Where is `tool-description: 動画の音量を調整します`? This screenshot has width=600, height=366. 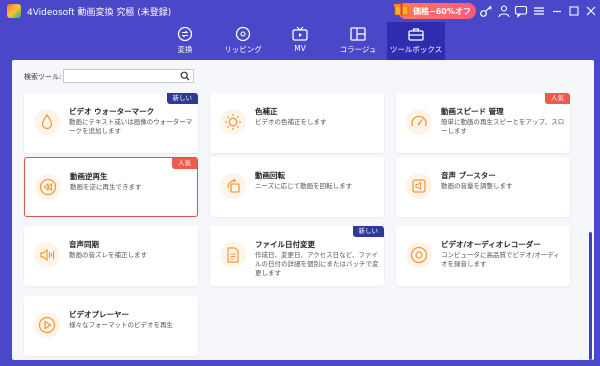
tool-description: 動画の音量を調整します is located at coordinates (477, 186).